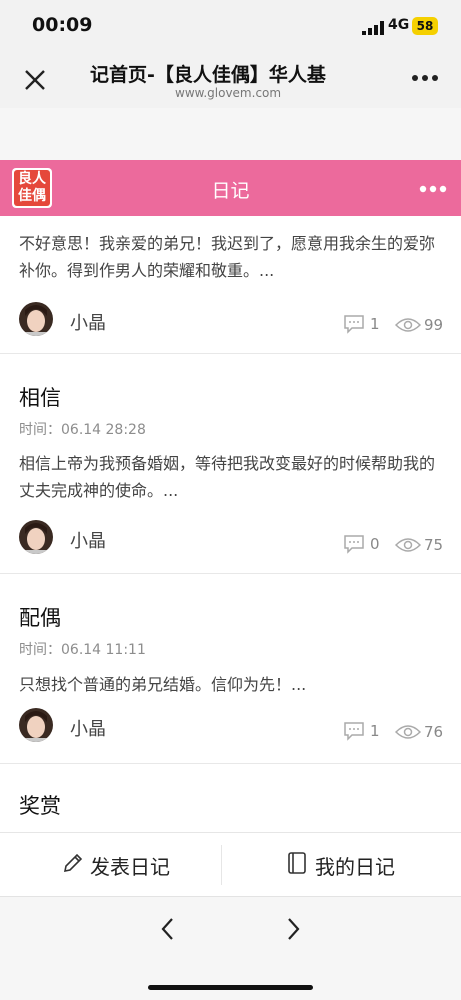 This screenshot has width=461, height=1000. I want to click on status-time: 00:09, so click(62, 25).